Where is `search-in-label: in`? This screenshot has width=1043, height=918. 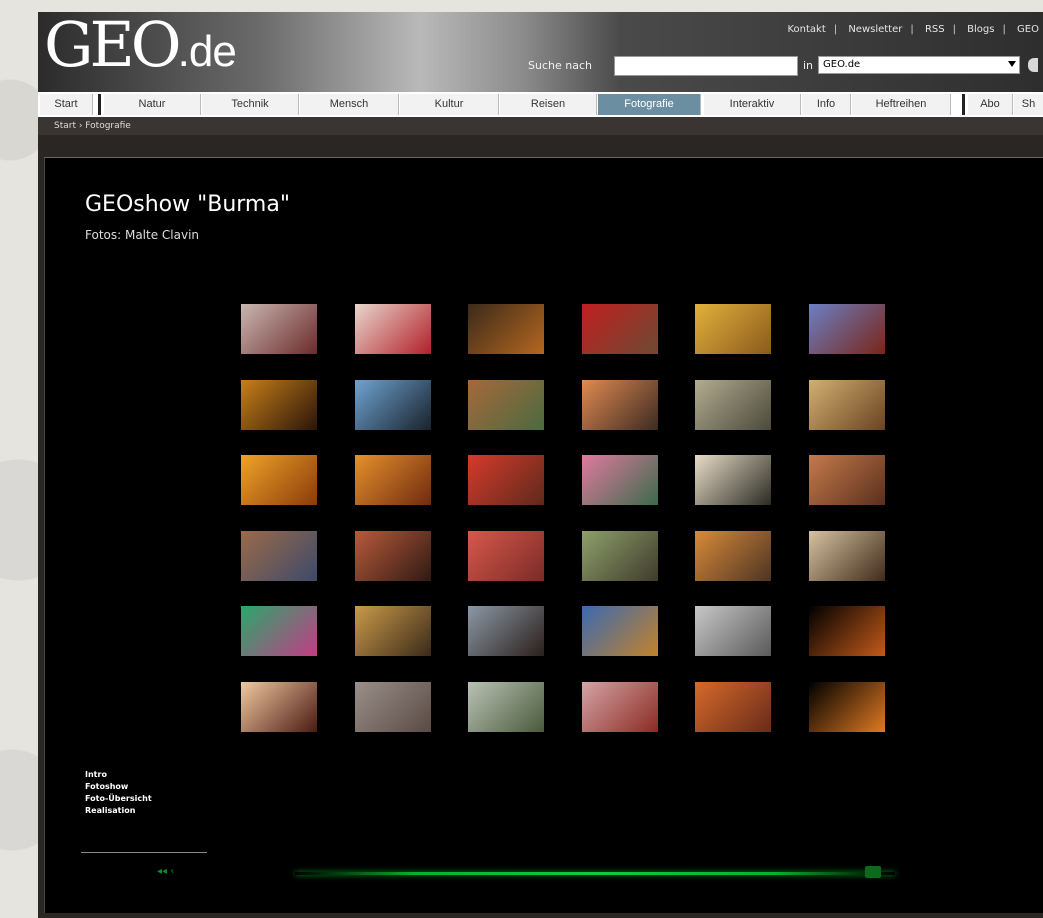 search-in-label: in is located at coordinates (808, 65).